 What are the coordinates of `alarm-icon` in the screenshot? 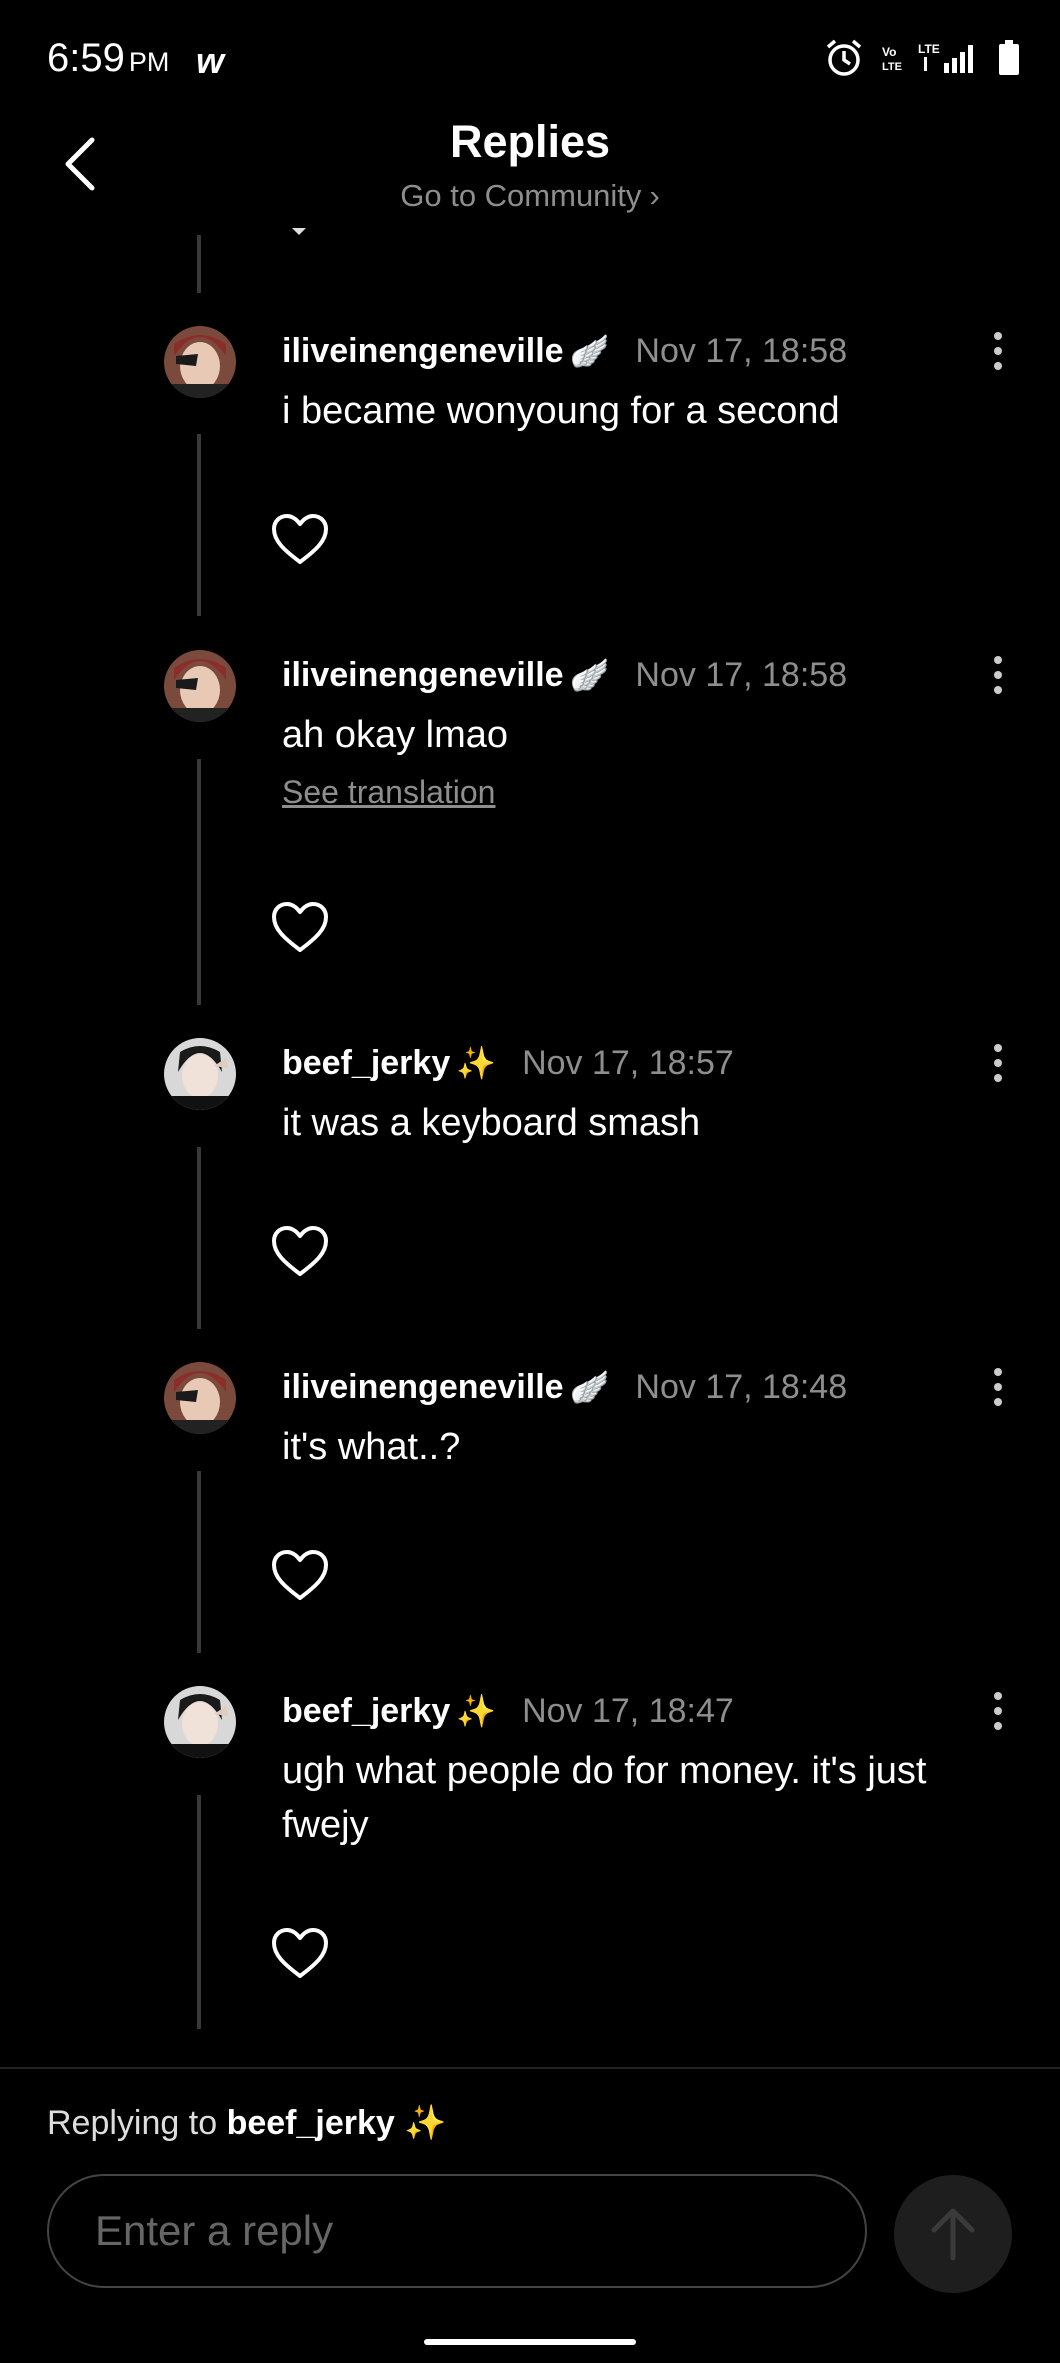 It's located at (844, 57).